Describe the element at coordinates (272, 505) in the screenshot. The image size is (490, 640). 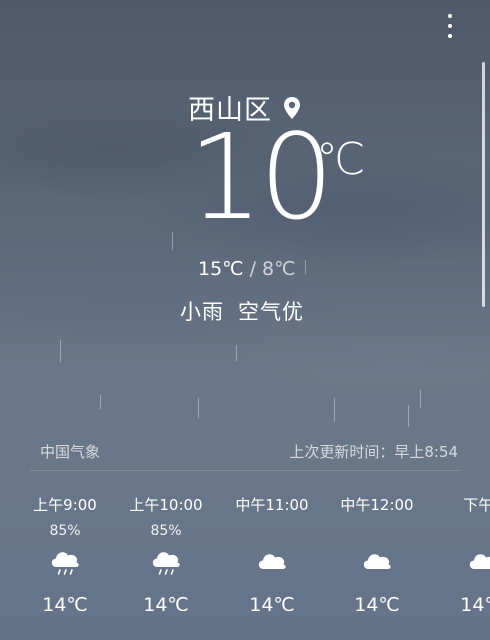
I see `hour-time: 中午11:00` at that location.